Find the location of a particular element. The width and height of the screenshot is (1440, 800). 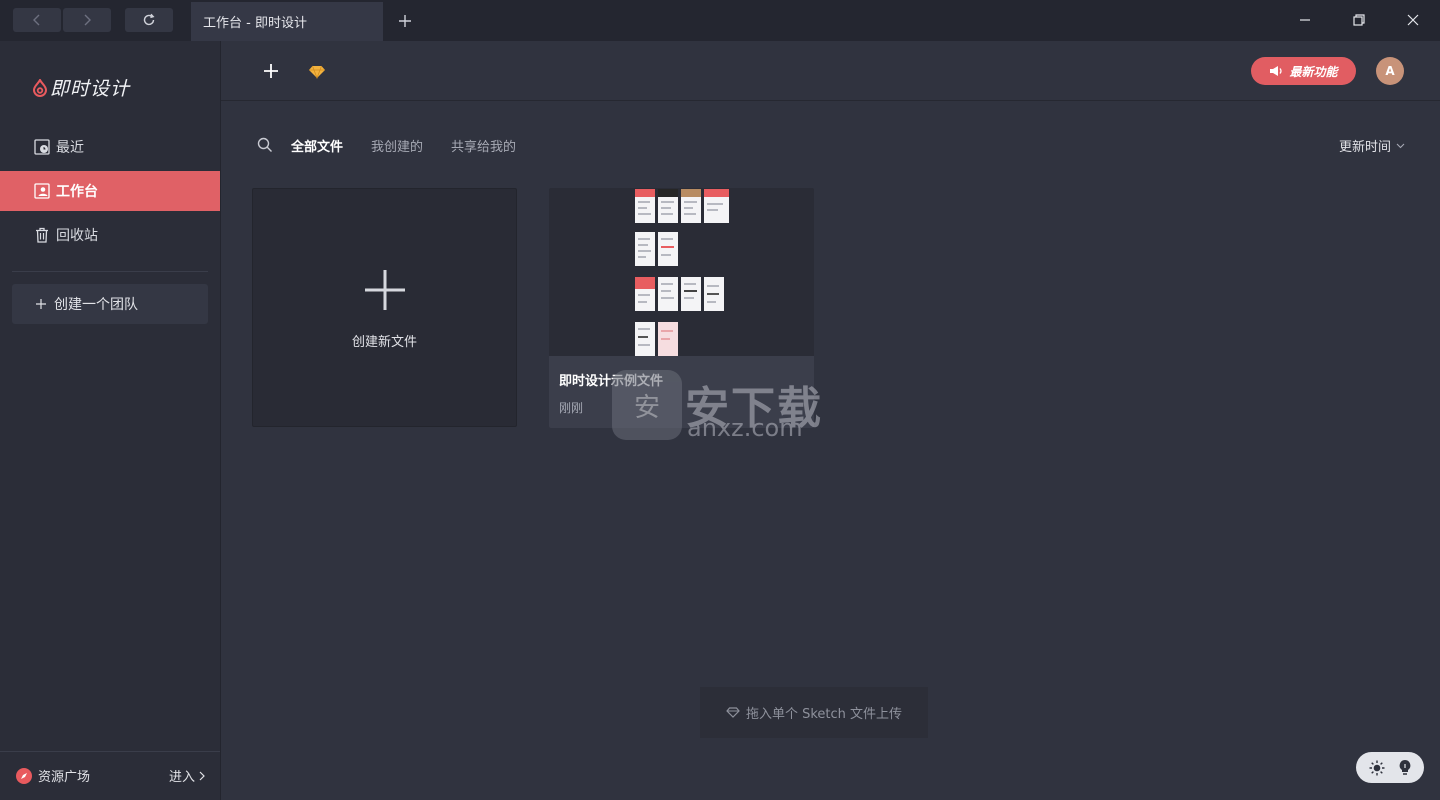

create-team-button: 创建一个团队 is located at coordinates (110, 304).